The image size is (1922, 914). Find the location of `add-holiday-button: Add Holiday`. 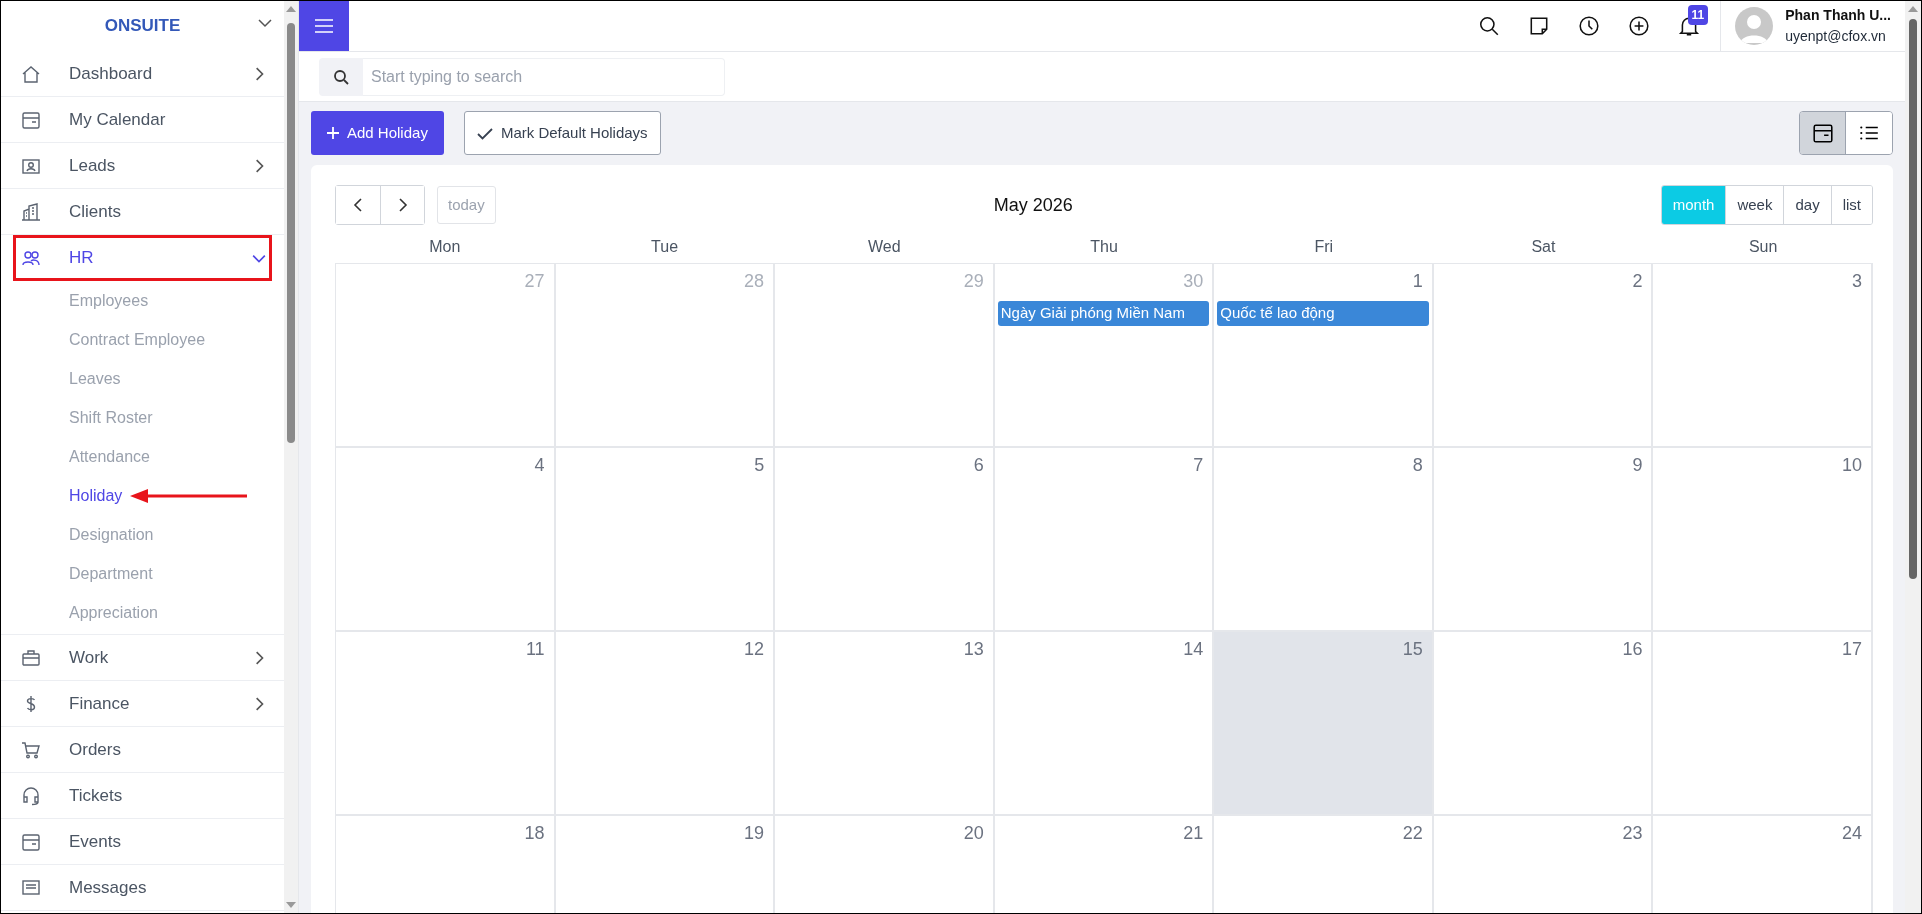

add-holiday-button: Add Holiday is located at coordinates (377, 133).